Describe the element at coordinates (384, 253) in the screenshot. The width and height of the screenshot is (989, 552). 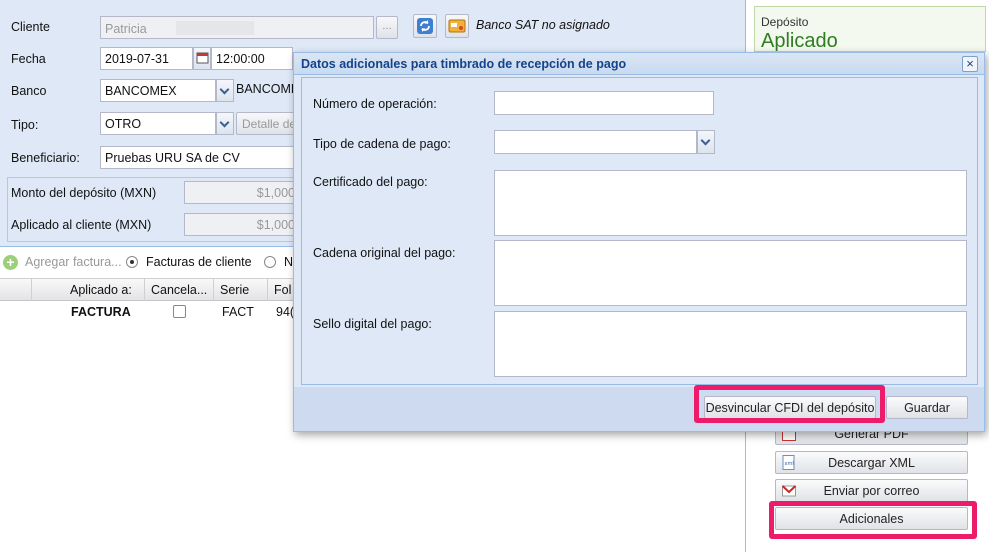
I see `cadena-original-label: Cadena original del pago:` at that location.